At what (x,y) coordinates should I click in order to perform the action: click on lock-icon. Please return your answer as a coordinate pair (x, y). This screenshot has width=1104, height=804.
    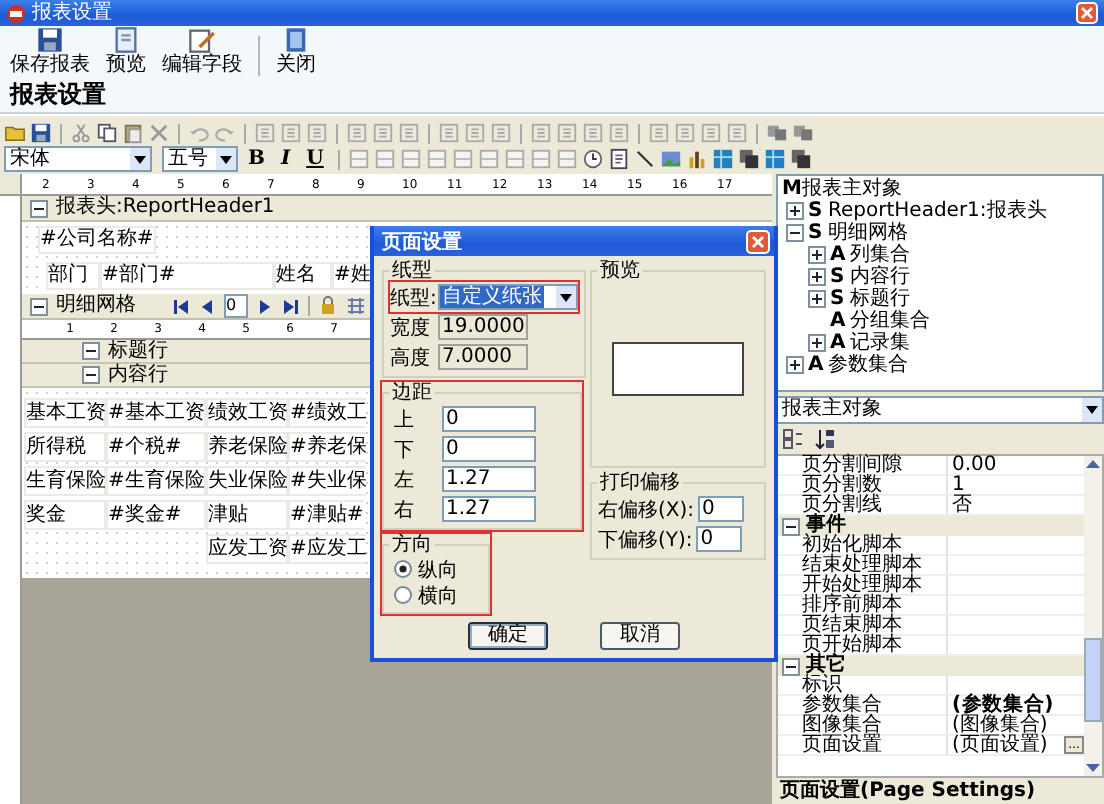
    Looking at the image, I should click on (328, 306).